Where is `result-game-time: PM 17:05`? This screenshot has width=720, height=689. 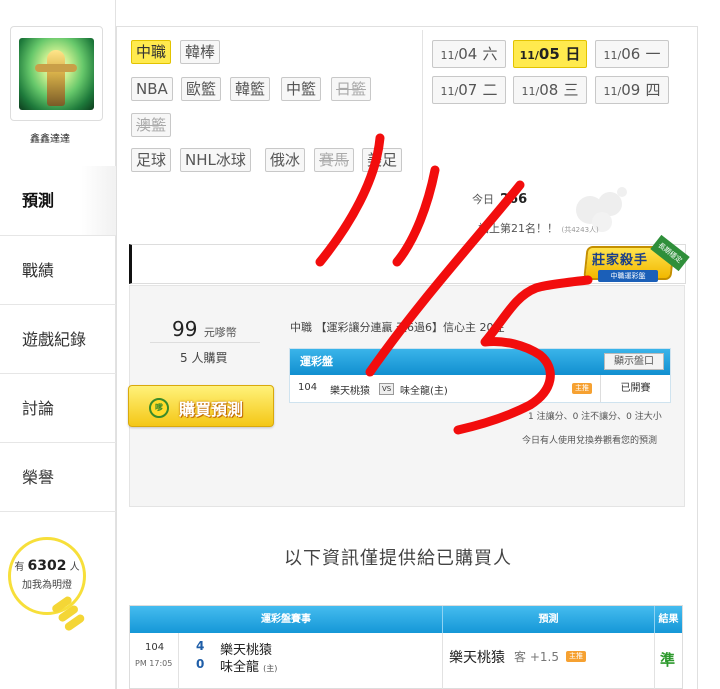
result-game-time: PM 17:05 is located at coordinates (154, 663).